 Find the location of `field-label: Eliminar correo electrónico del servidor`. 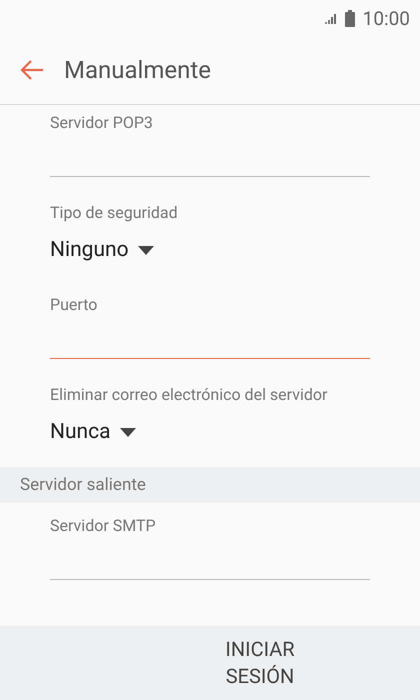

field-label: Eliminar correo electrónico del servidor is located at coordinates (189, 395).